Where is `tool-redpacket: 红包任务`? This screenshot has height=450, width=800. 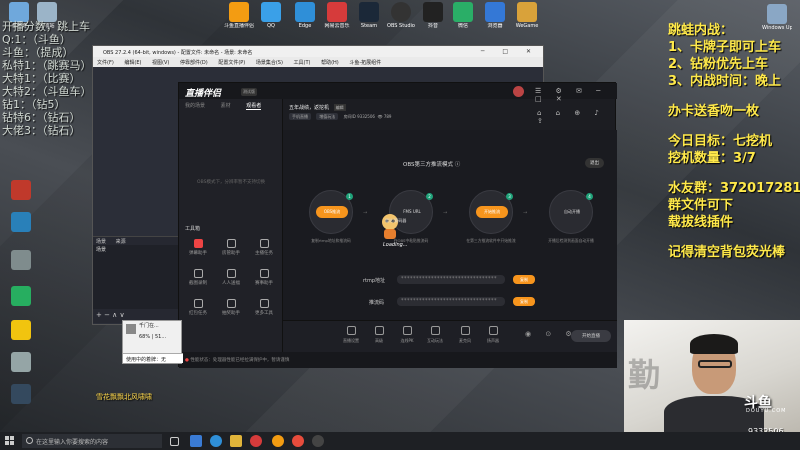 tool-redpacket: 红包任务 is located at coordinates (198, 307).